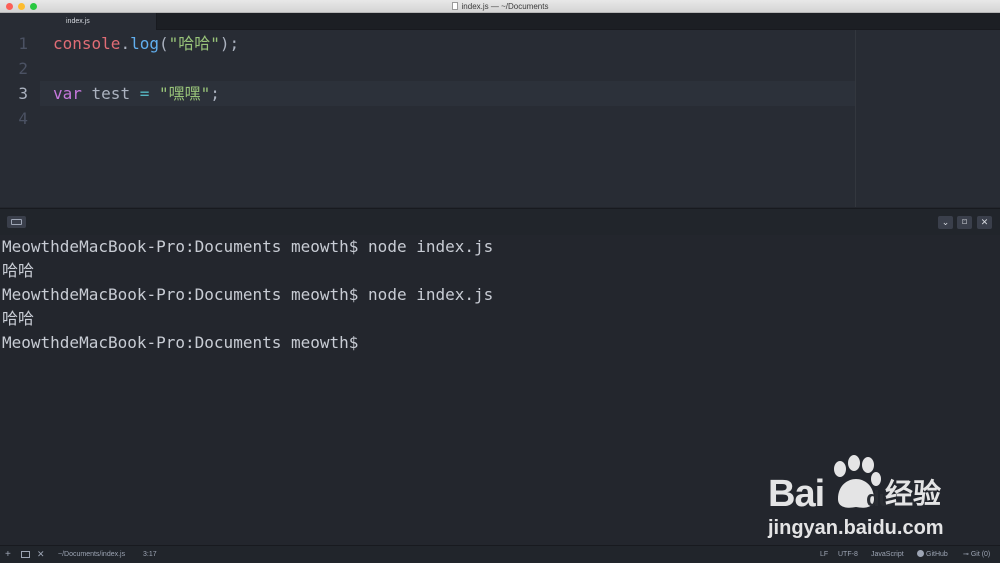 This screenshot has width=1000, height=563. I want to click on git-commit-icon: ⊸, so click(967, 554).